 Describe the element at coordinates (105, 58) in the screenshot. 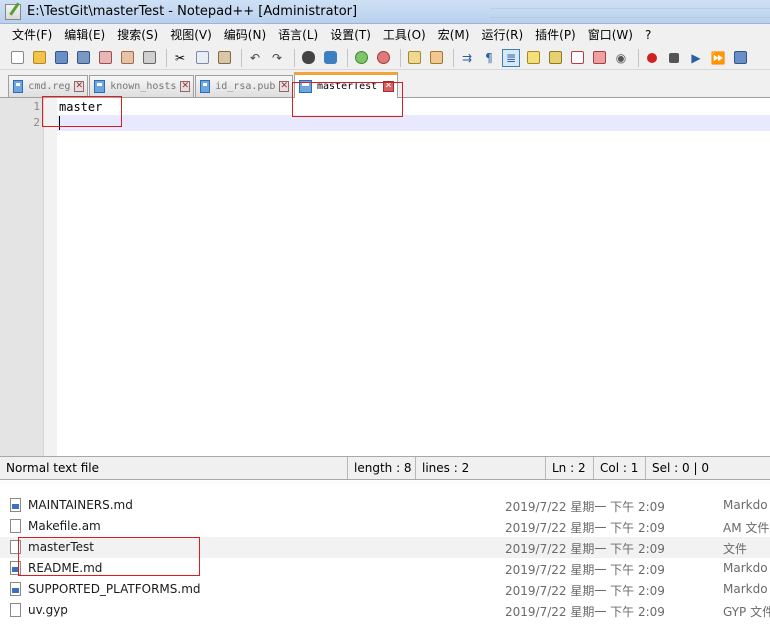

I see `close-file-icon` at that location.